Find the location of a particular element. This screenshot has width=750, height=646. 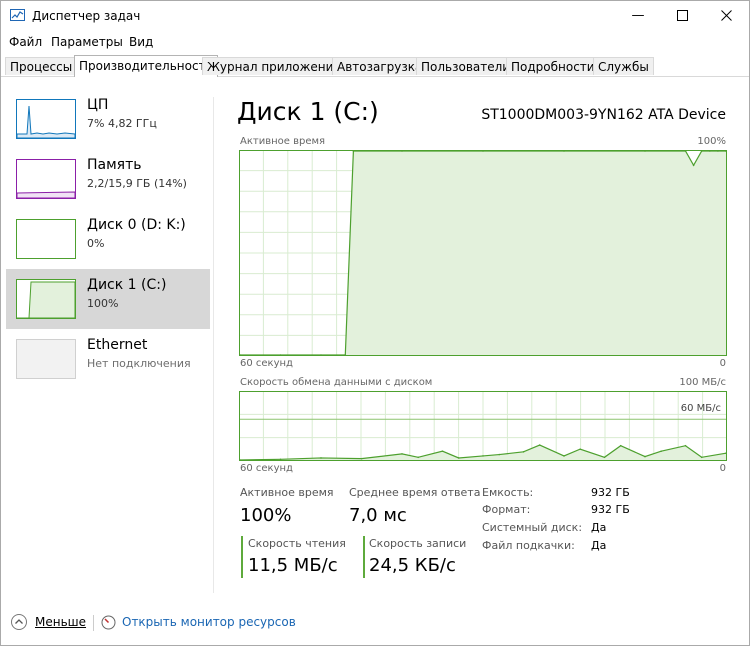

sidebar-item-memory: Память 2,2/15,9 ГБ (14%) is located at coordinates (108, 179).